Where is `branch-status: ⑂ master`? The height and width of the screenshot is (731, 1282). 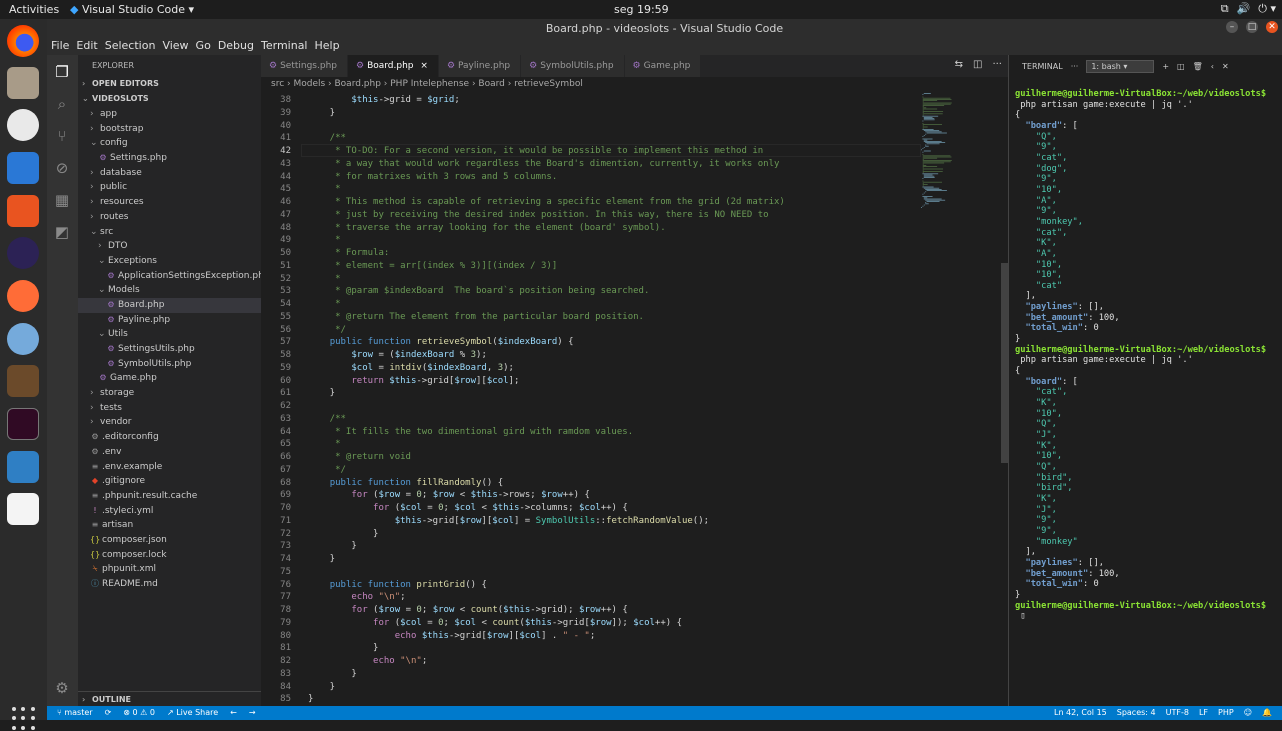
branch-status: ⑂ master is located at coordinates (75, 712).